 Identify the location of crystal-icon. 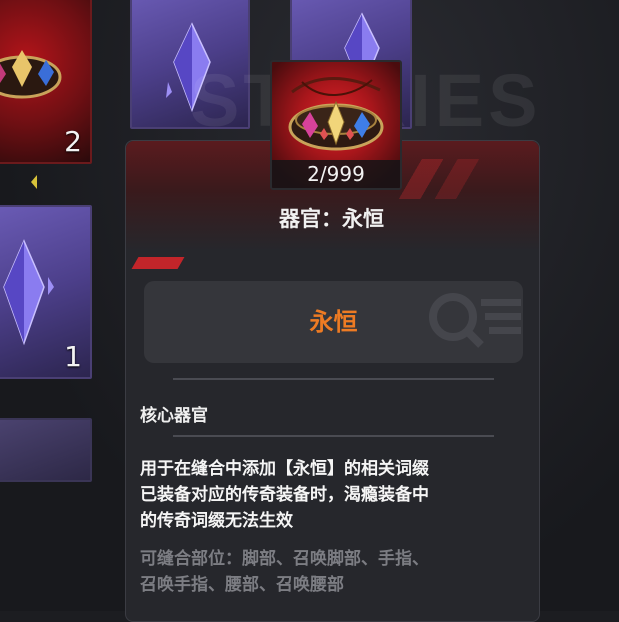
(28, 292).